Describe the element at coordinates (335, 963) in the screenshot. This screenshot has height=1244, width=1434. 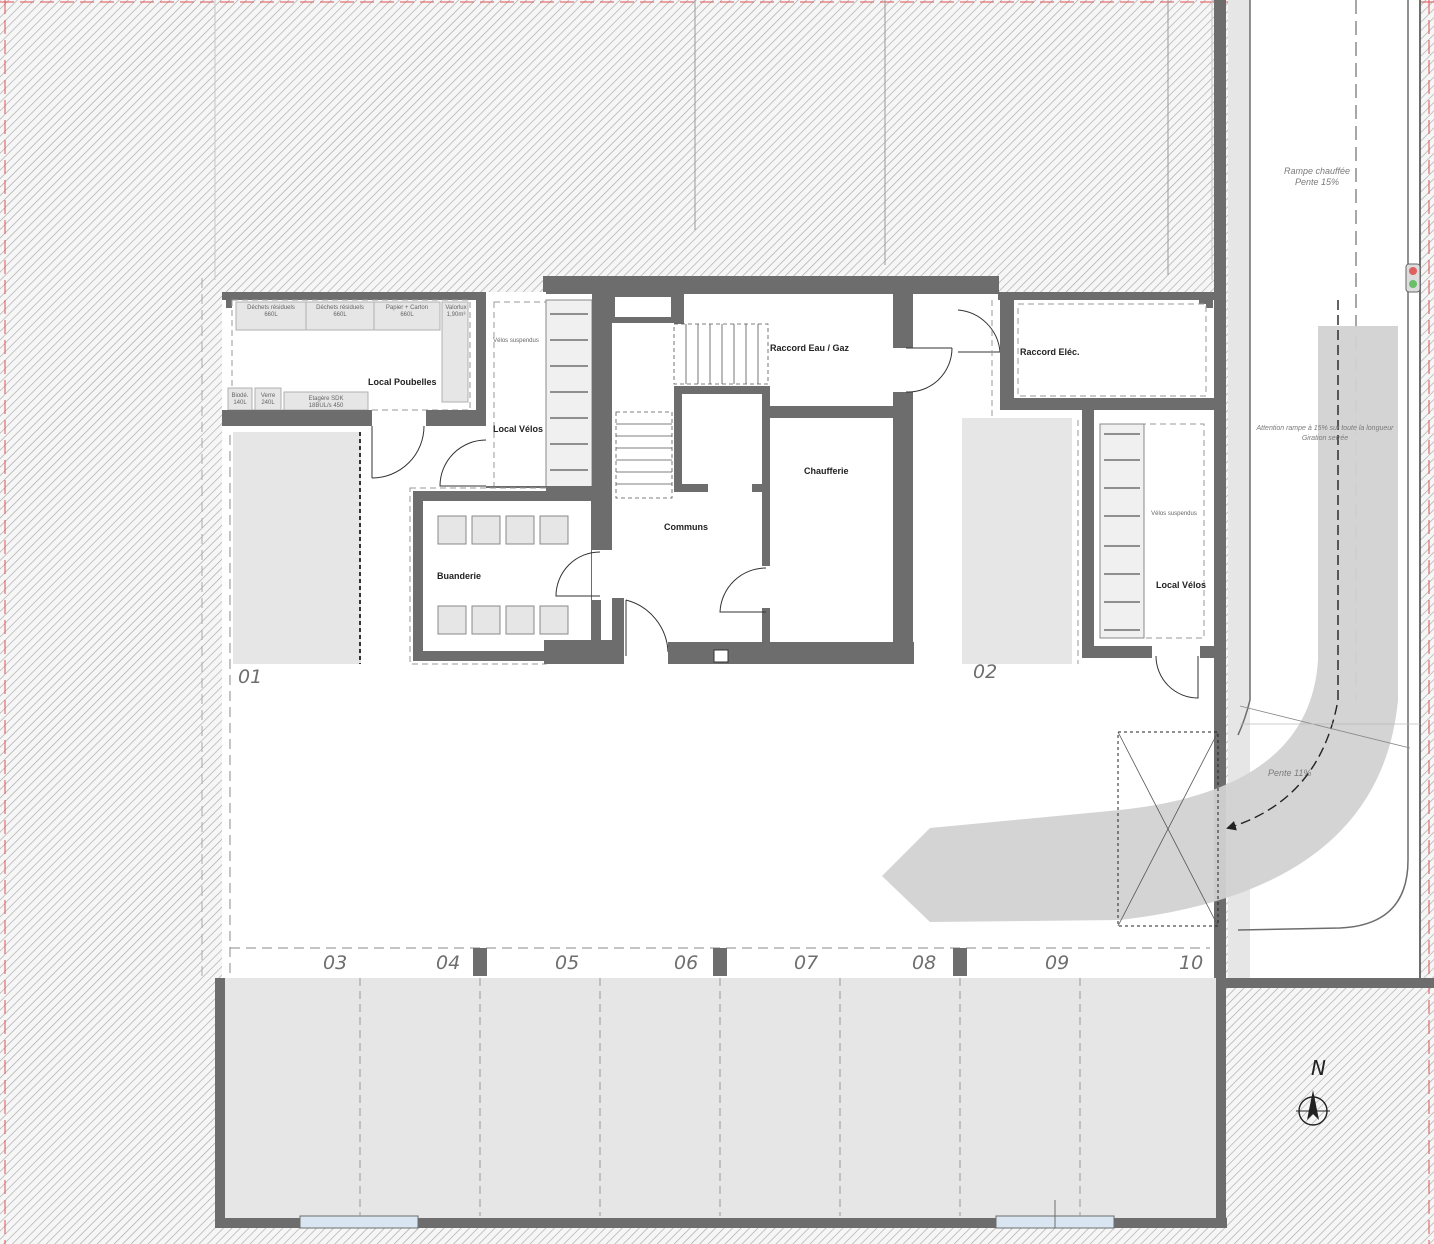
I see `parking-number-03: 03` at that location.